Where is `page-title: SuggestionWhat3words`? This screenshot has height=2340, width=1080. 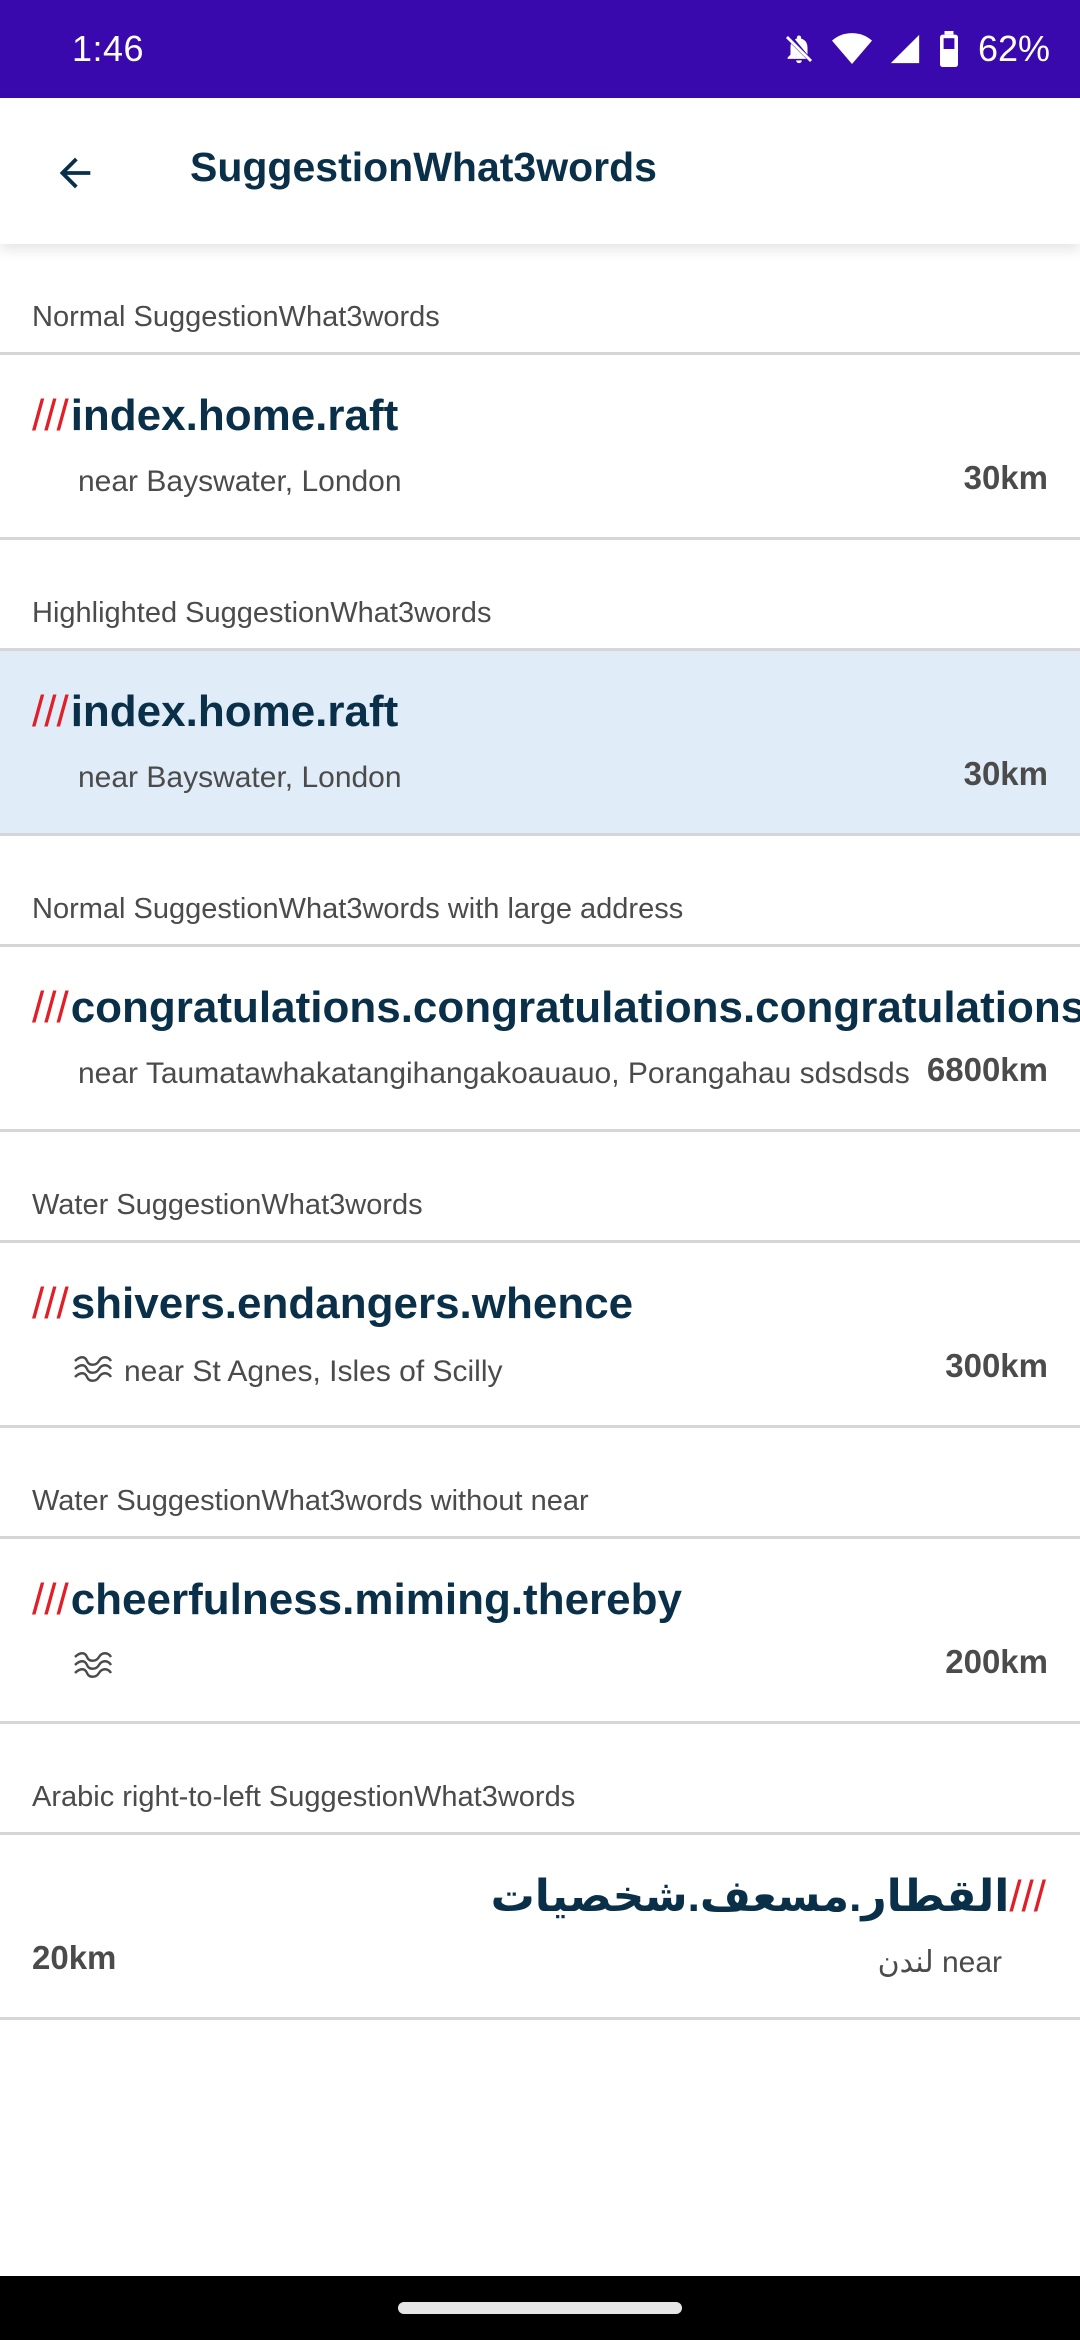 page-title: SuggestionWhat3words is located at coordinates (423, 167).